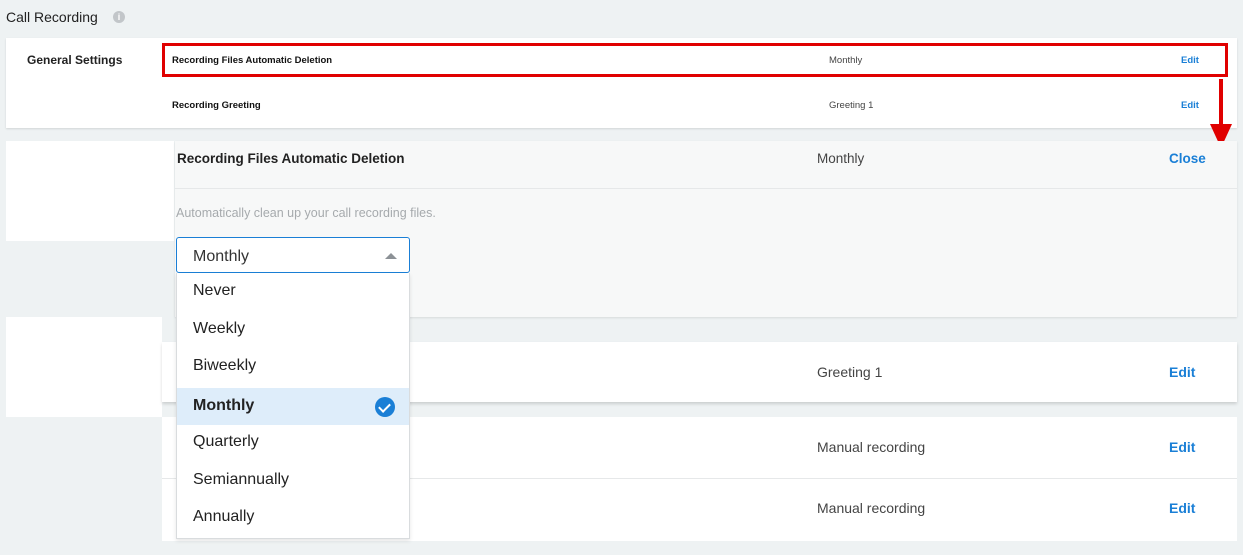 Image resolution: width=1243 pixels, height=555 pixels. What do you see at coordinates (214, 290) in the screenshot?
I see `option-label: Never` at bounding box center [214, 290].